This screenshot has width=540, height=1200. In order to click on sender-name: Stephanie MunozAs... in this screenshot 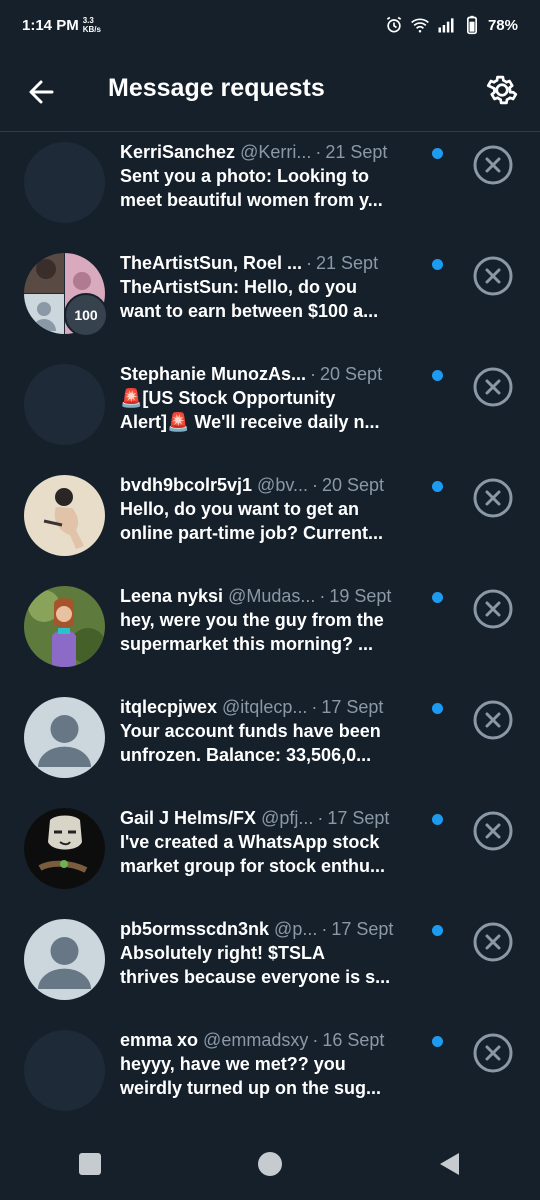, I will do `click(213, 374)`.